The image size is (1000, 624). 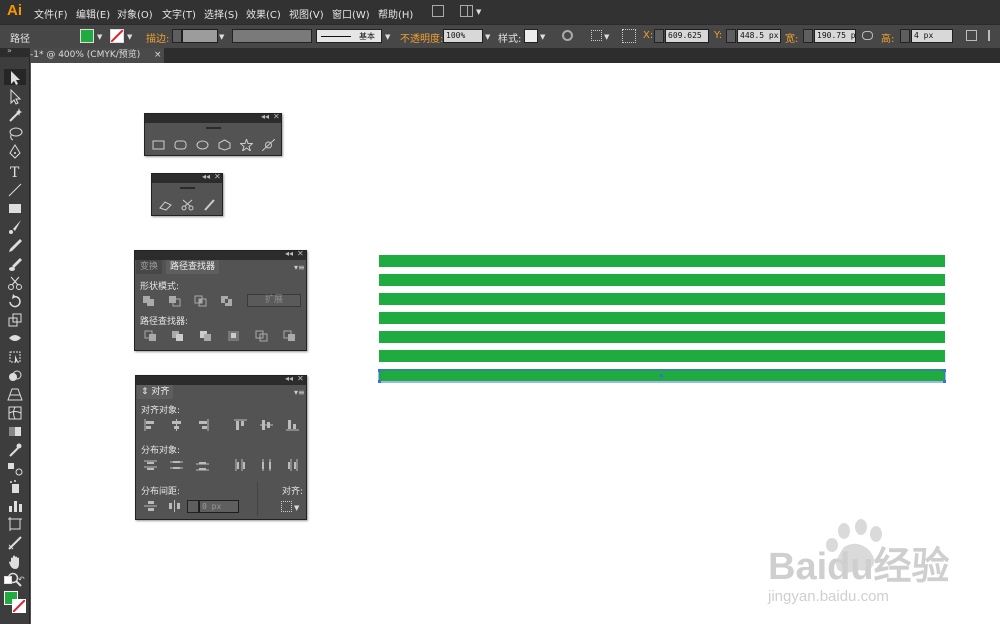 I want to click on menu-help: 帮助(H), so click(x=395, y=13).